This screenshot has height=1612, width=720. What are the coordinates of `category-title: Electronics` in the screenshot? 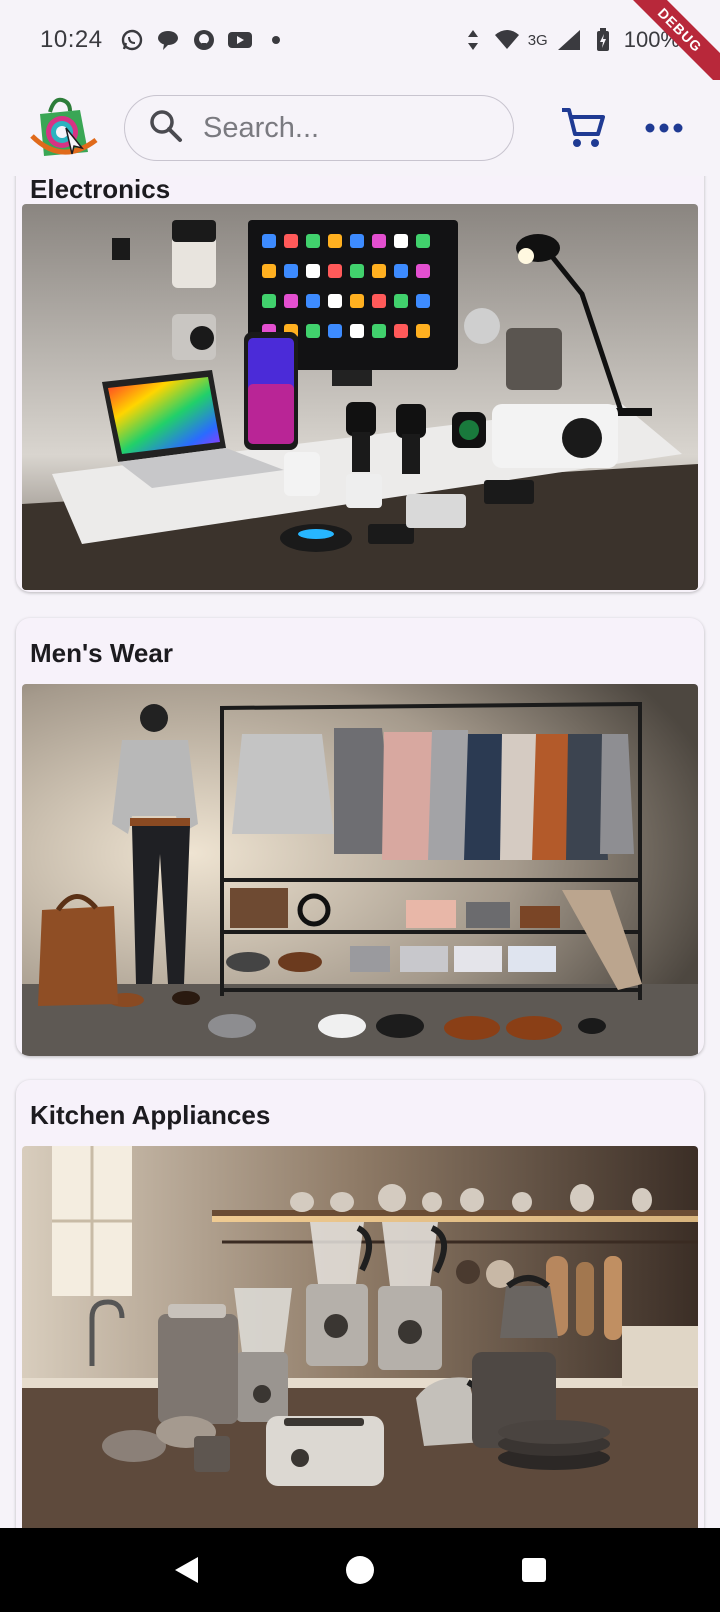 It's located at (100, 190).